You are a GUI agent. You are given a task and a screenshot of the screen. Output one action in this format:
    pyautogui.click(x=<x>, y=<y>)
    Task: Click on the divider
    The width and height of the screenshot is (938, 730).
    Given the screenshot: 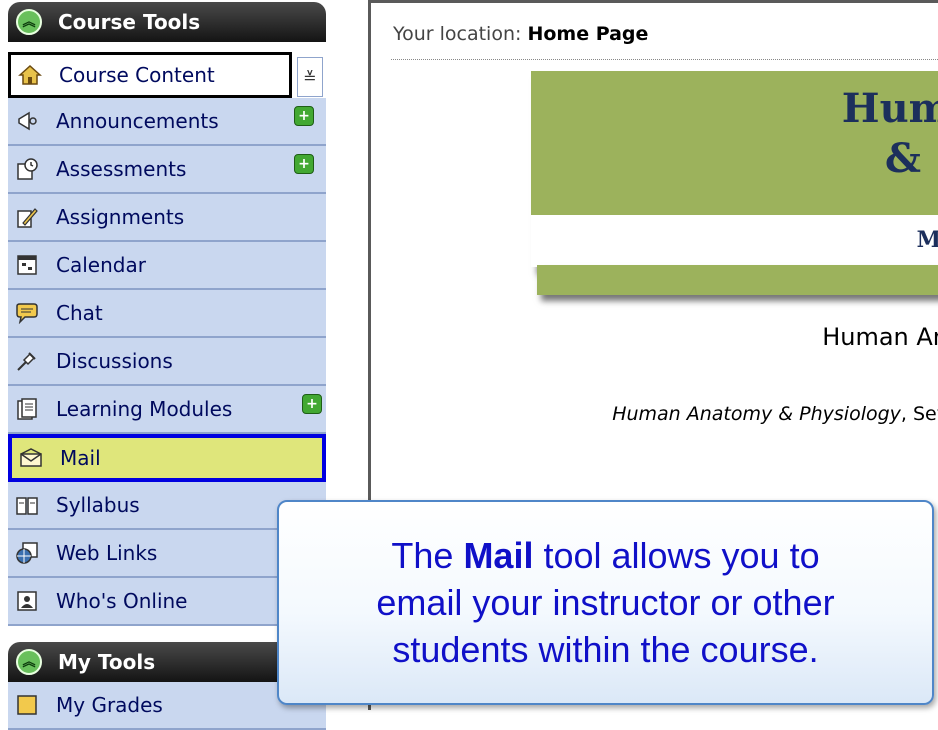 What is the action you would take?
    pyautogui.click(x=664, y=59)
    